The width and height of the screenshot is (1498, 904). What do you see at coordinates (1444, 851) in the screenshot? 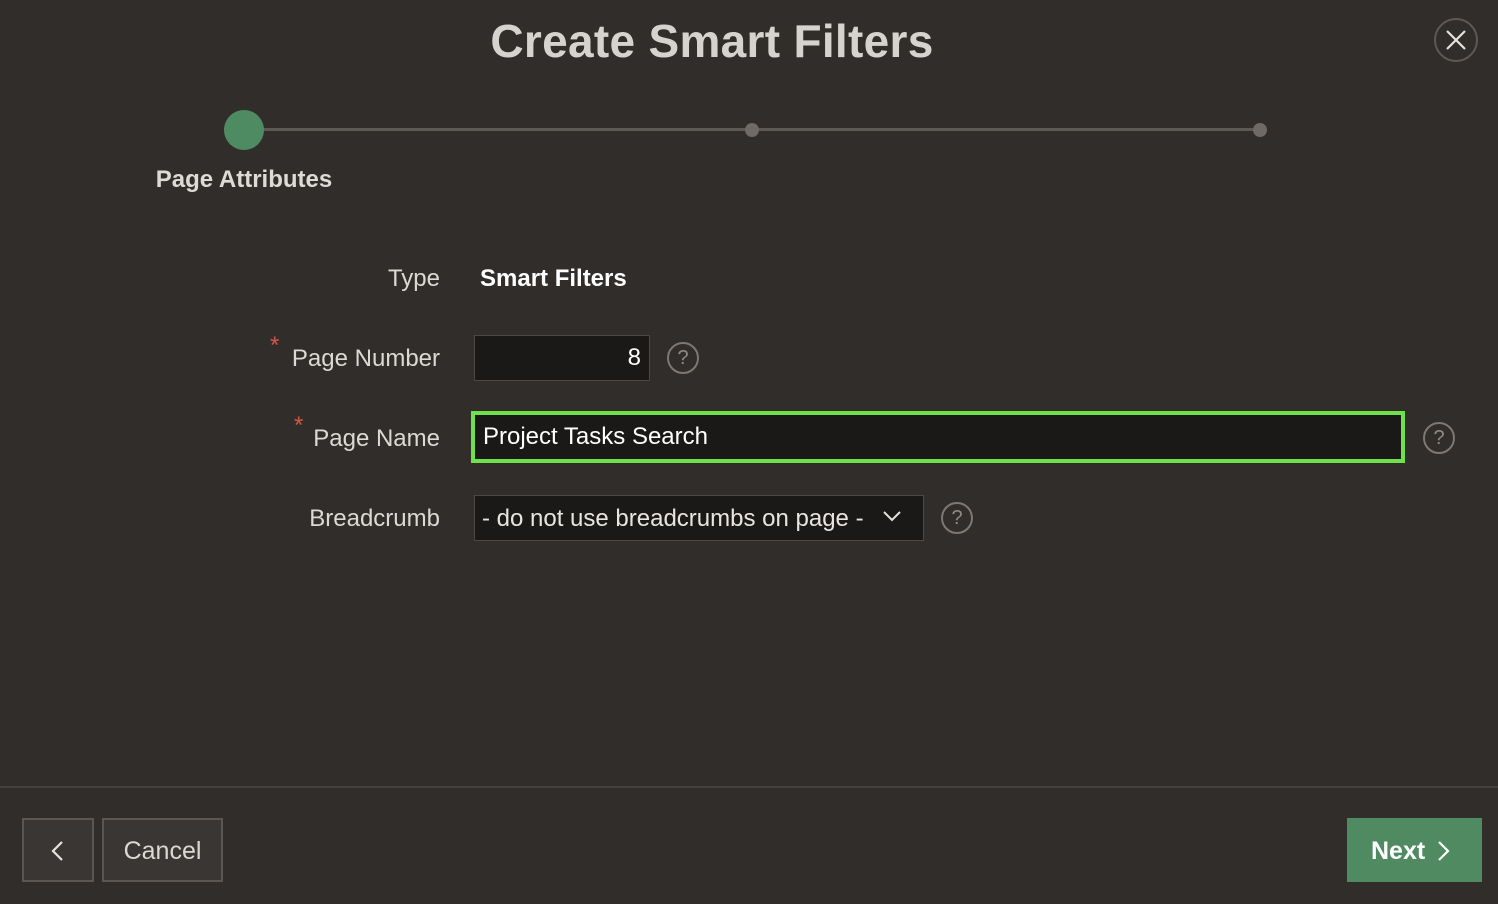
I see `chevron-right-icon` at bounding box center [1444, 851].